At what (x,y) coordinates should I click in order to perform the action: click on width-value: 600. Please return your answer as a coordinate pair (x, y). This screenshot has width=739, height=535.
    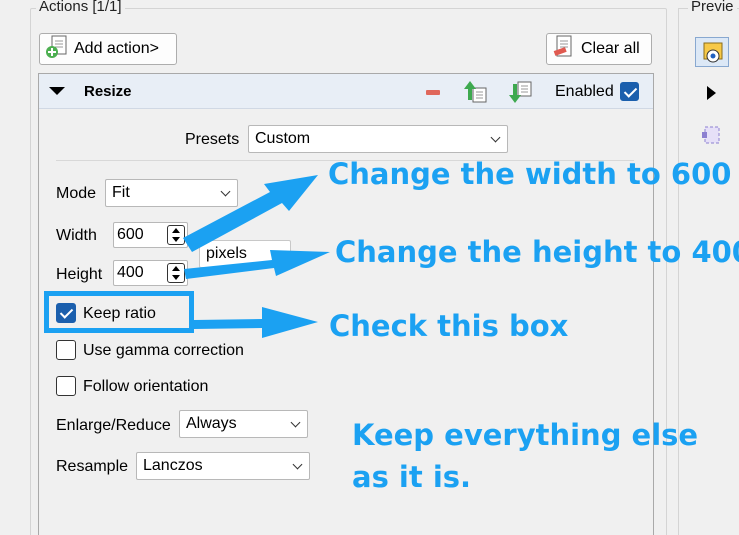
    Looking at the image, I should click on (130, 234).